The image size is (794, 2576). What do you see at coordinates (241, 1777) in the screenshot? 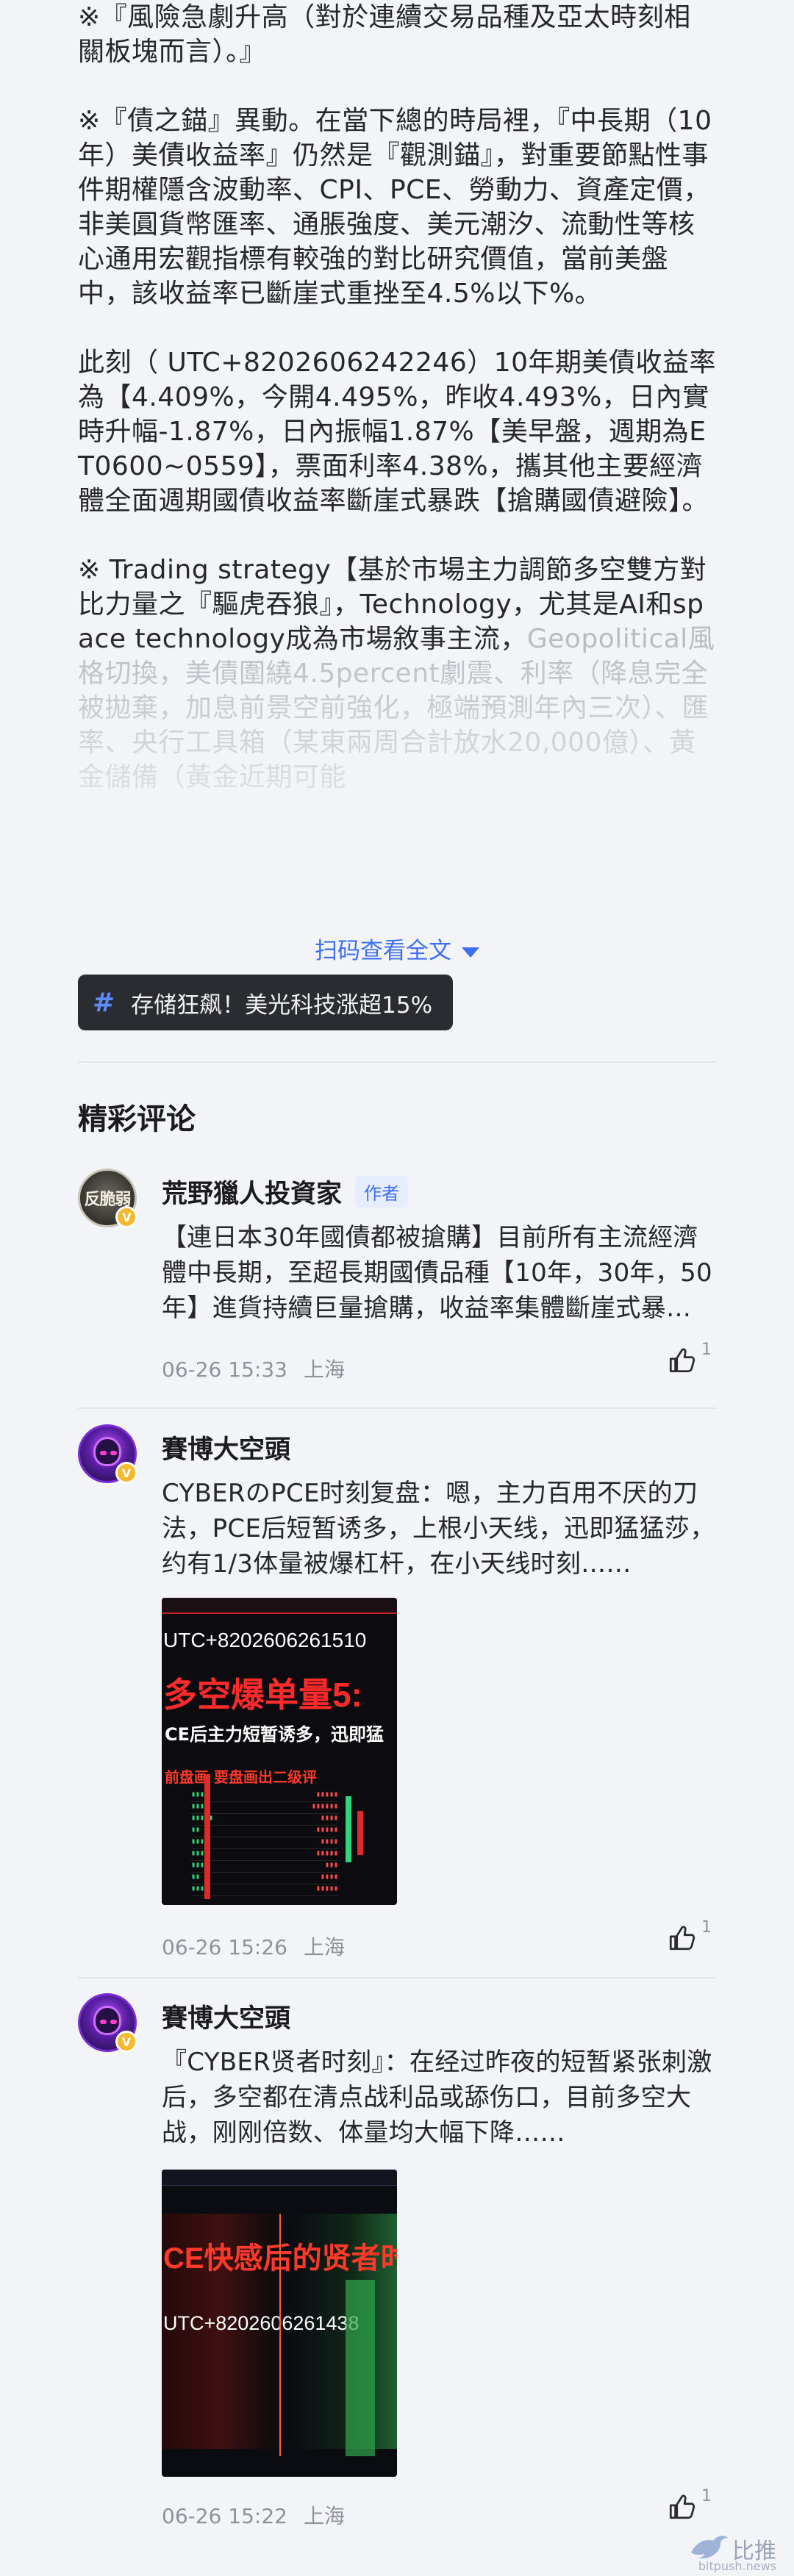
I see `image-overlay-text: 前盘画 要盘画出二级评` at bounding box center [241, 1777].